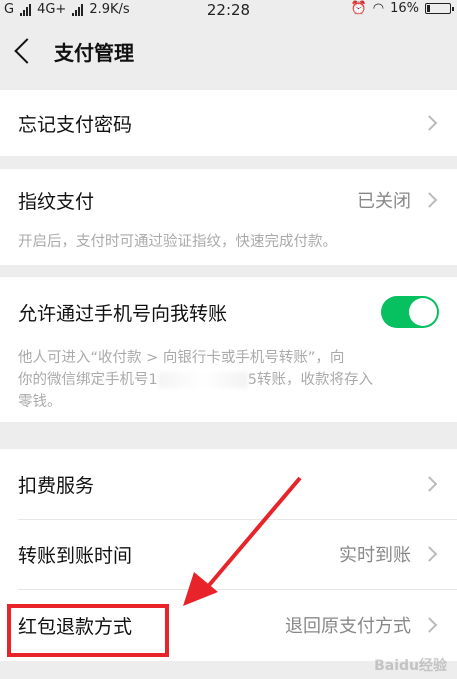 Image resolution: width=457 pixels, height=679 pixels. I want to click on battery-percent: 16%, so click(404, 8).